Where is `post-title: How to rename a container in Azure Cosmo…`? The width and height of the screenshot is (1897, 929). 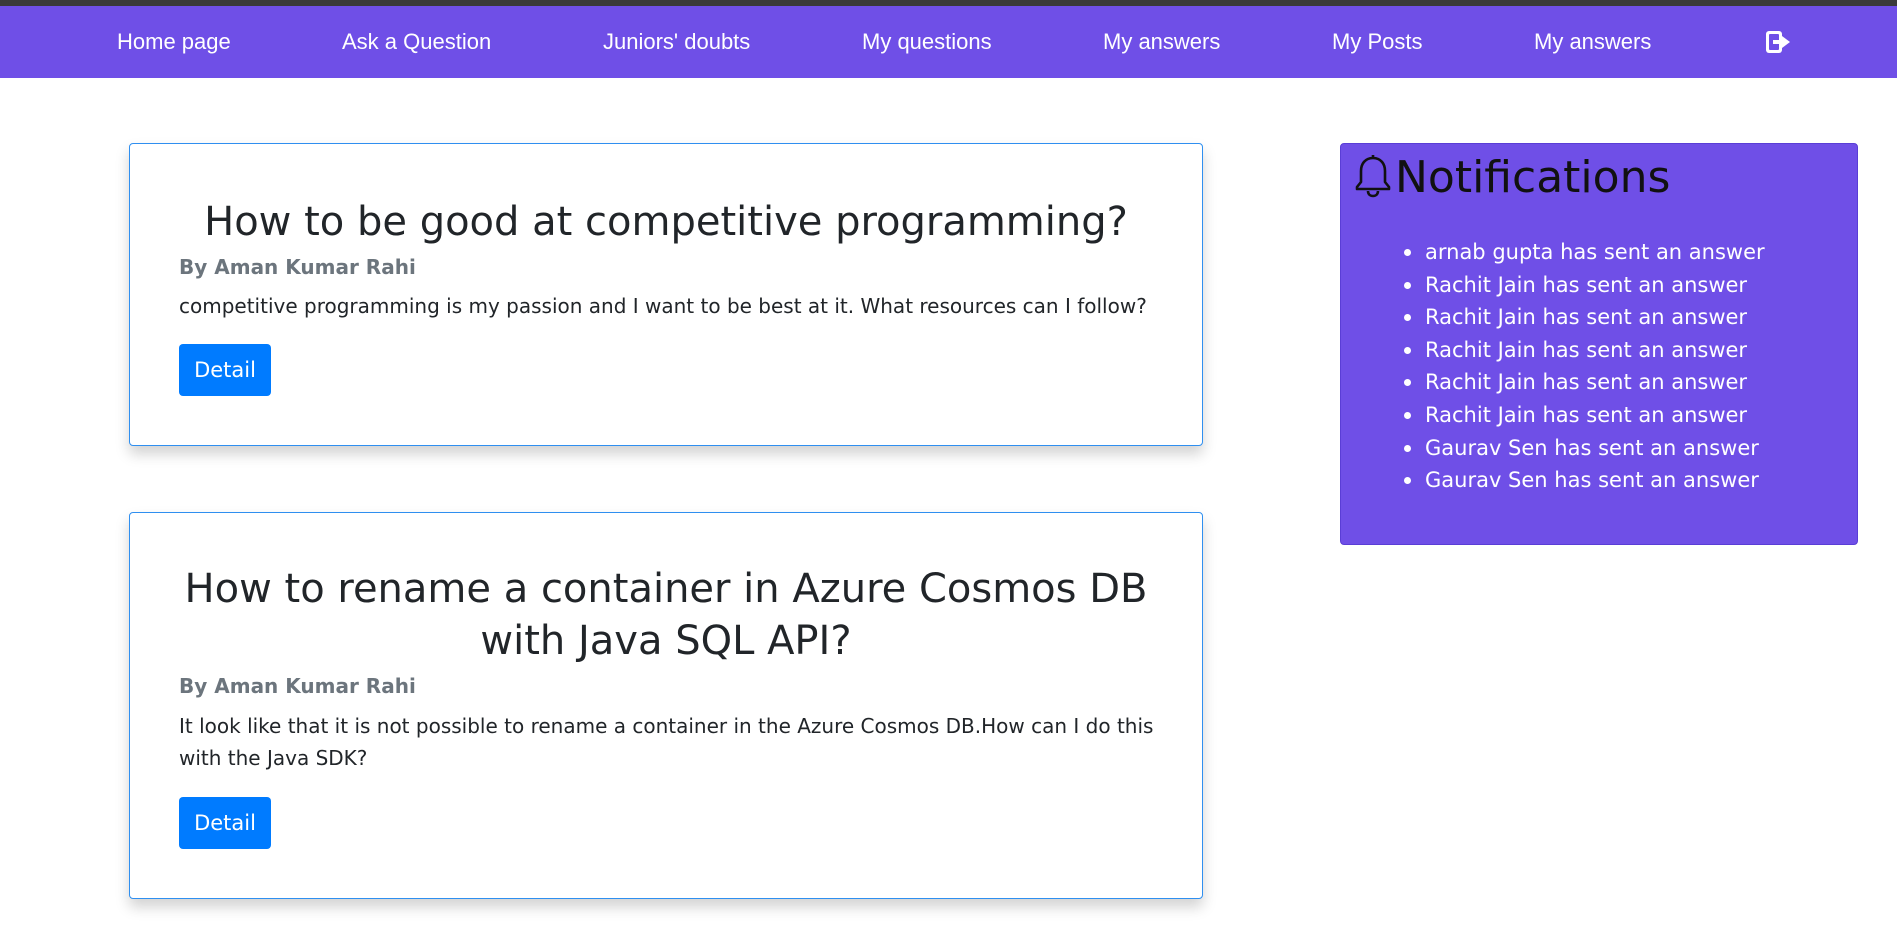
post-title: How to rename a container in Azure Cosmo… is located at coordinates (666, 615).